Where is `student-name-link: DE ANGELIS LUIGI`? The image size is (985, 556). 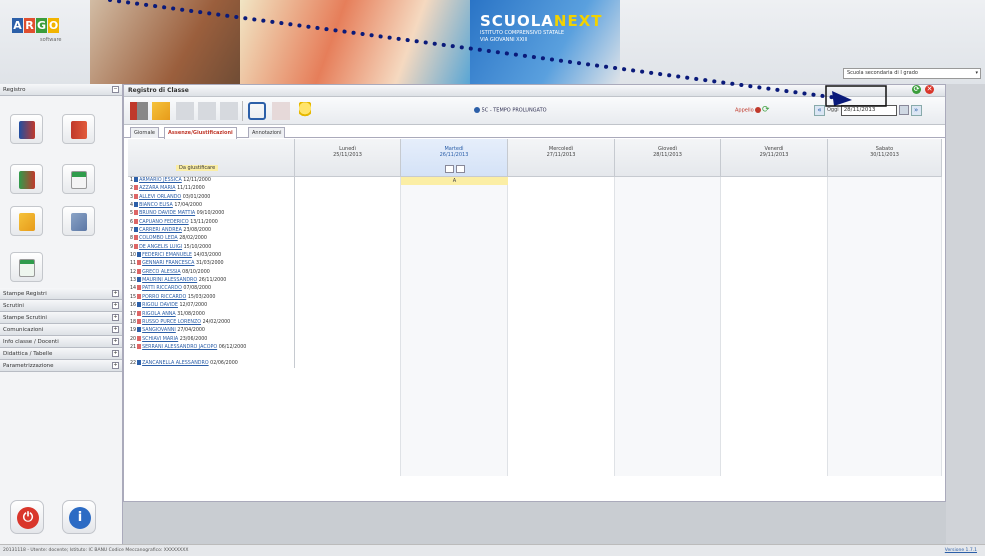 student-name-link: DE ANGELIS LUIGI is located at coordinates (160, 247).